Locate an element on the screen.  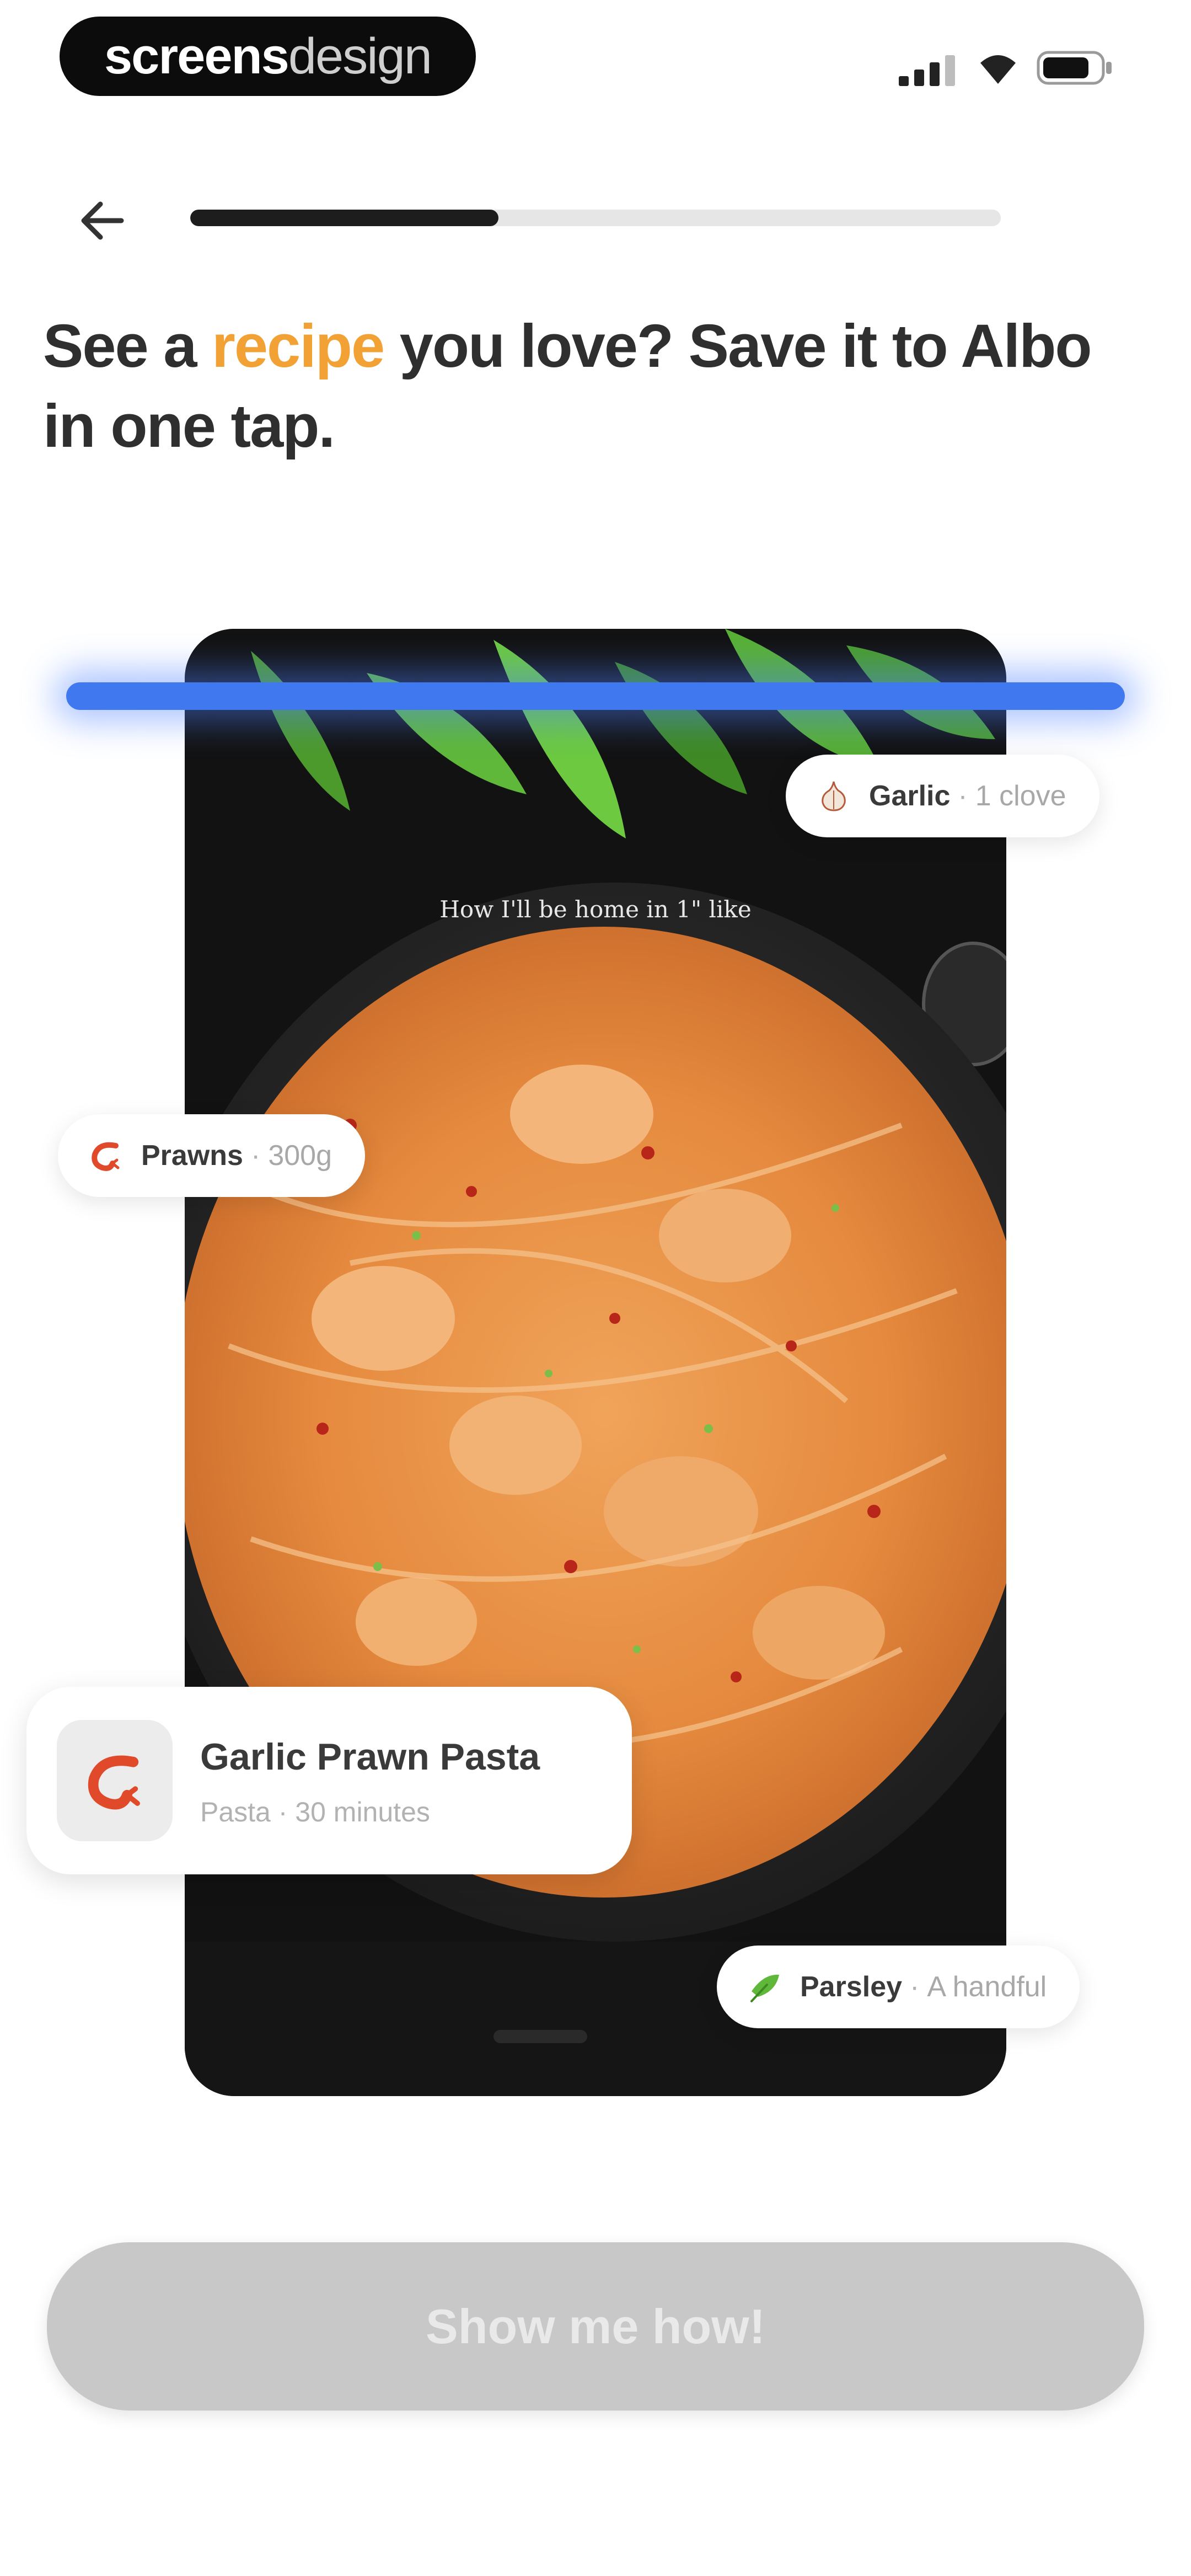
ingredient-chip-parsley: Parsley · A handful is located at coordinates (898, 1987).